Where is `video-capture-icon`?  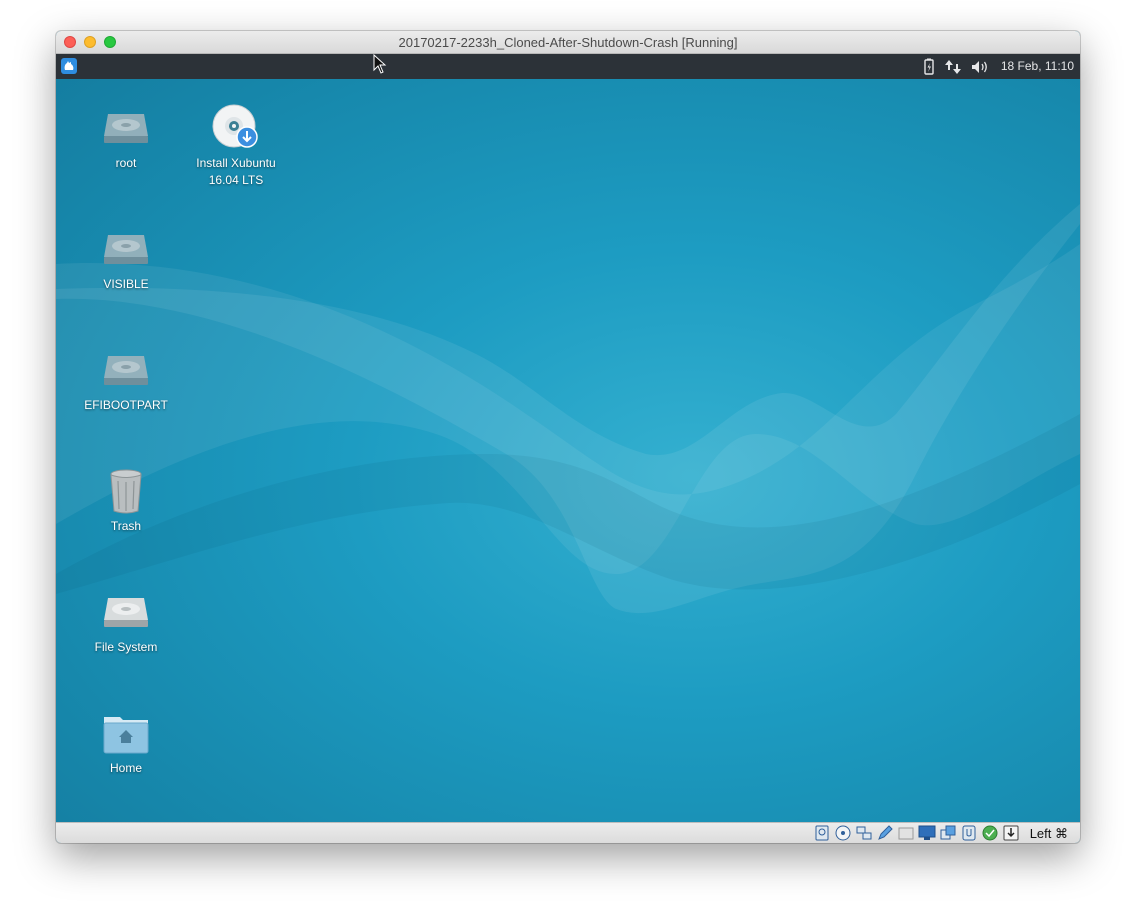 video-capture-icon is located at coordinates (948, 833).